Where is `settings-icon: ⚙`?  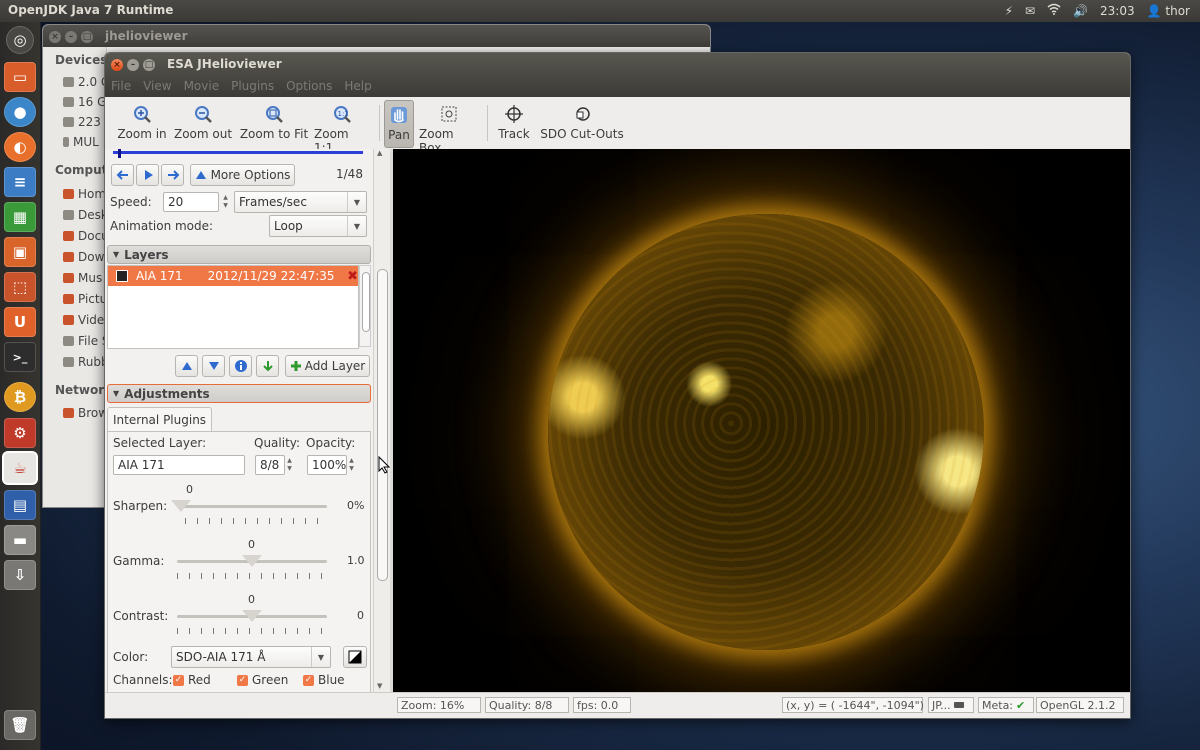
settings-icon: ⚙ is located at coordinates (20, 433).